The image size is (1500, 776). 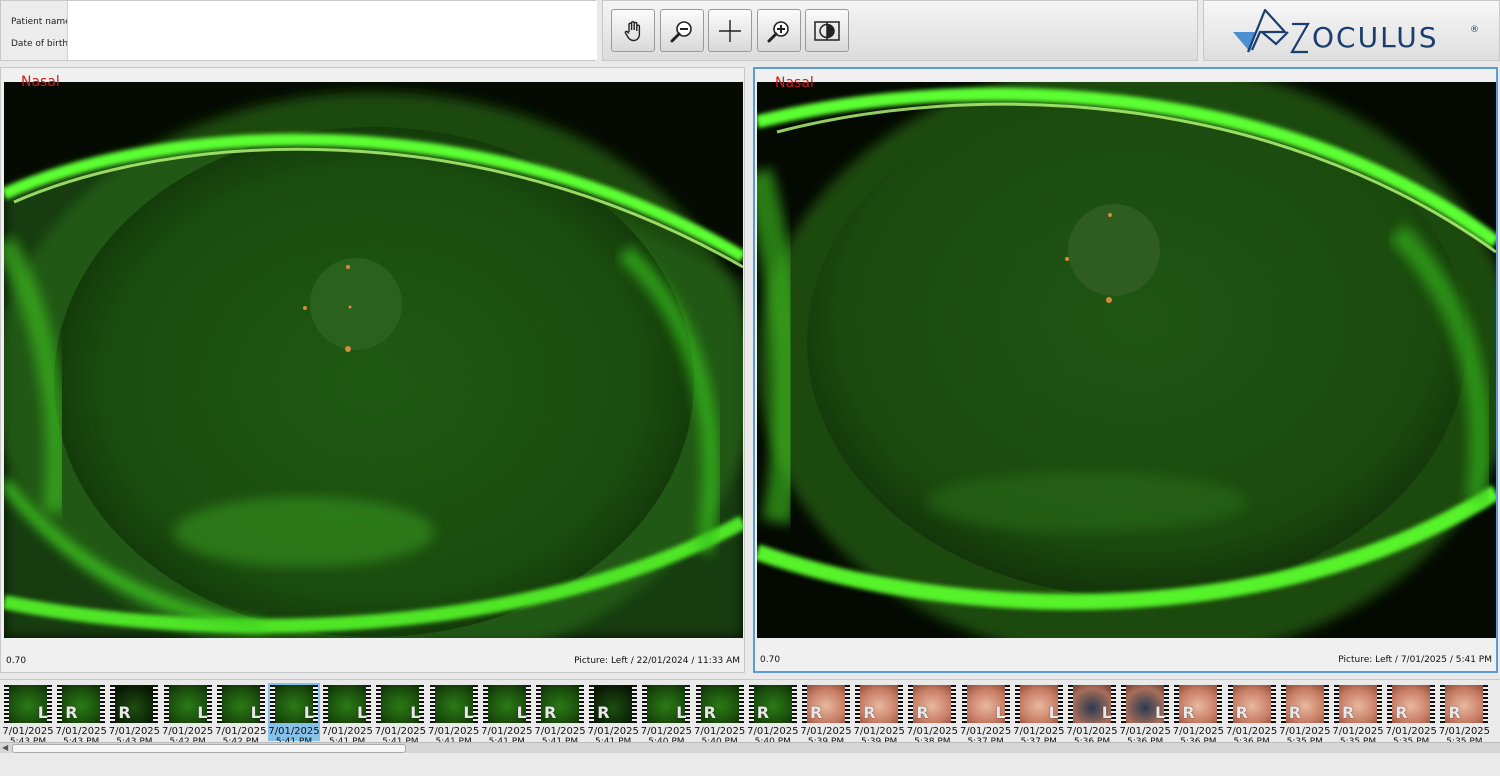 I want to click on zoom-in-button, so click(x=779, y=30).